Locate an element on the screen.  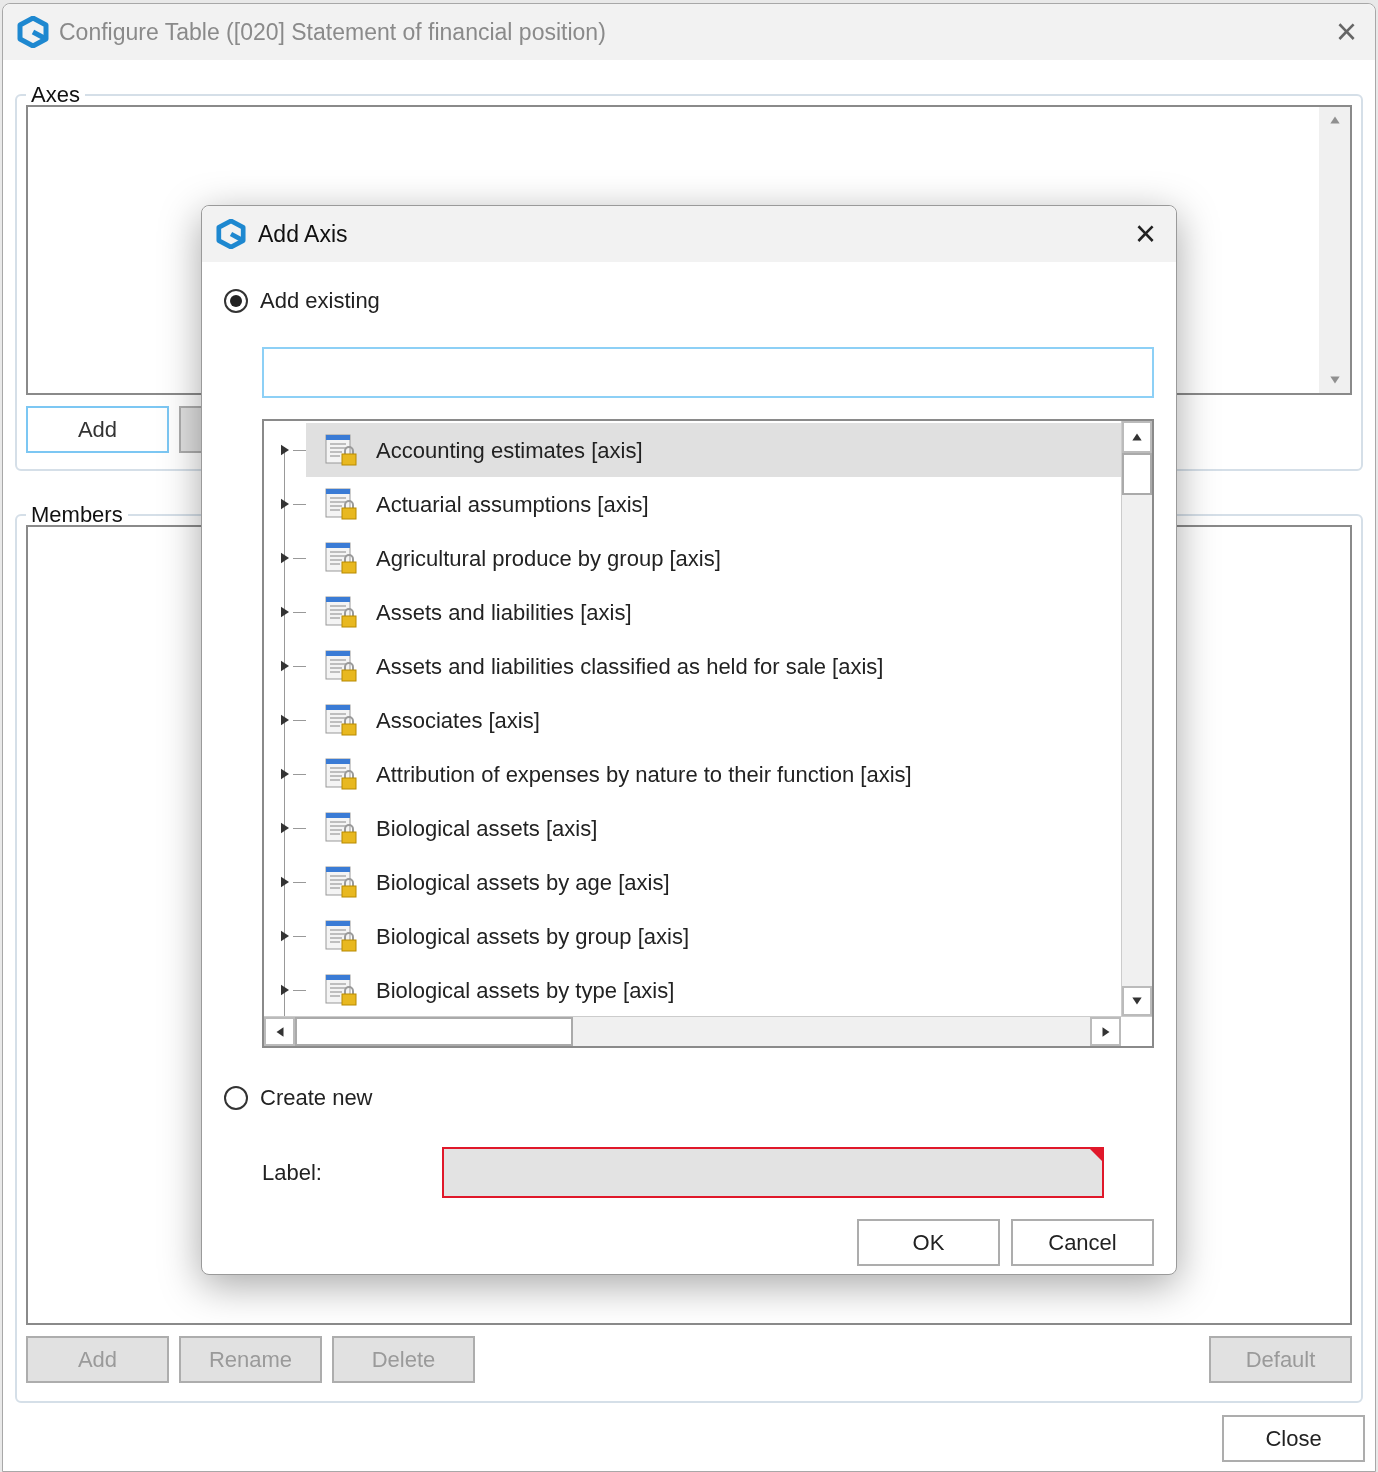
horizontal-scrollbar is located at coordinates (708, 1031).